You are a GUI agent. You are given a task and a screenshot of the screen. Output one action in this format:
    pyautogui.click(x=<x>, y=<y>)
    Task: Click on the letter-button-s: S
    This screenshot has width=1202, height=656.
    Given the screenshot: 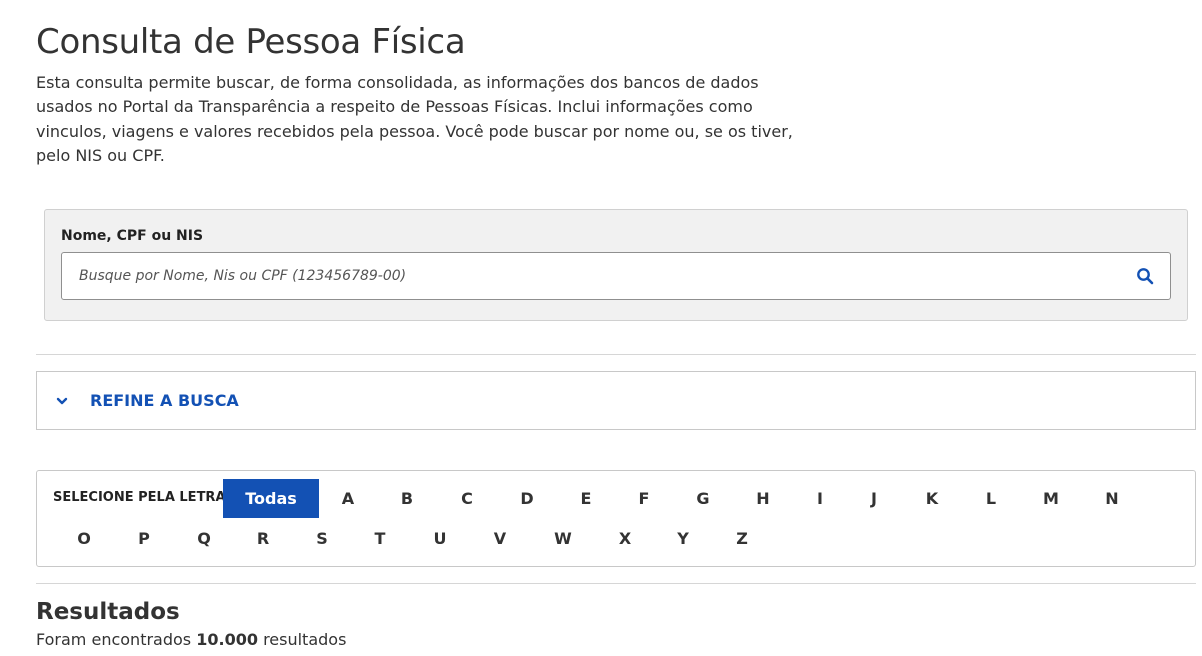 What is the action you would take?
    pyautogui.click(x=322, y=538)
    